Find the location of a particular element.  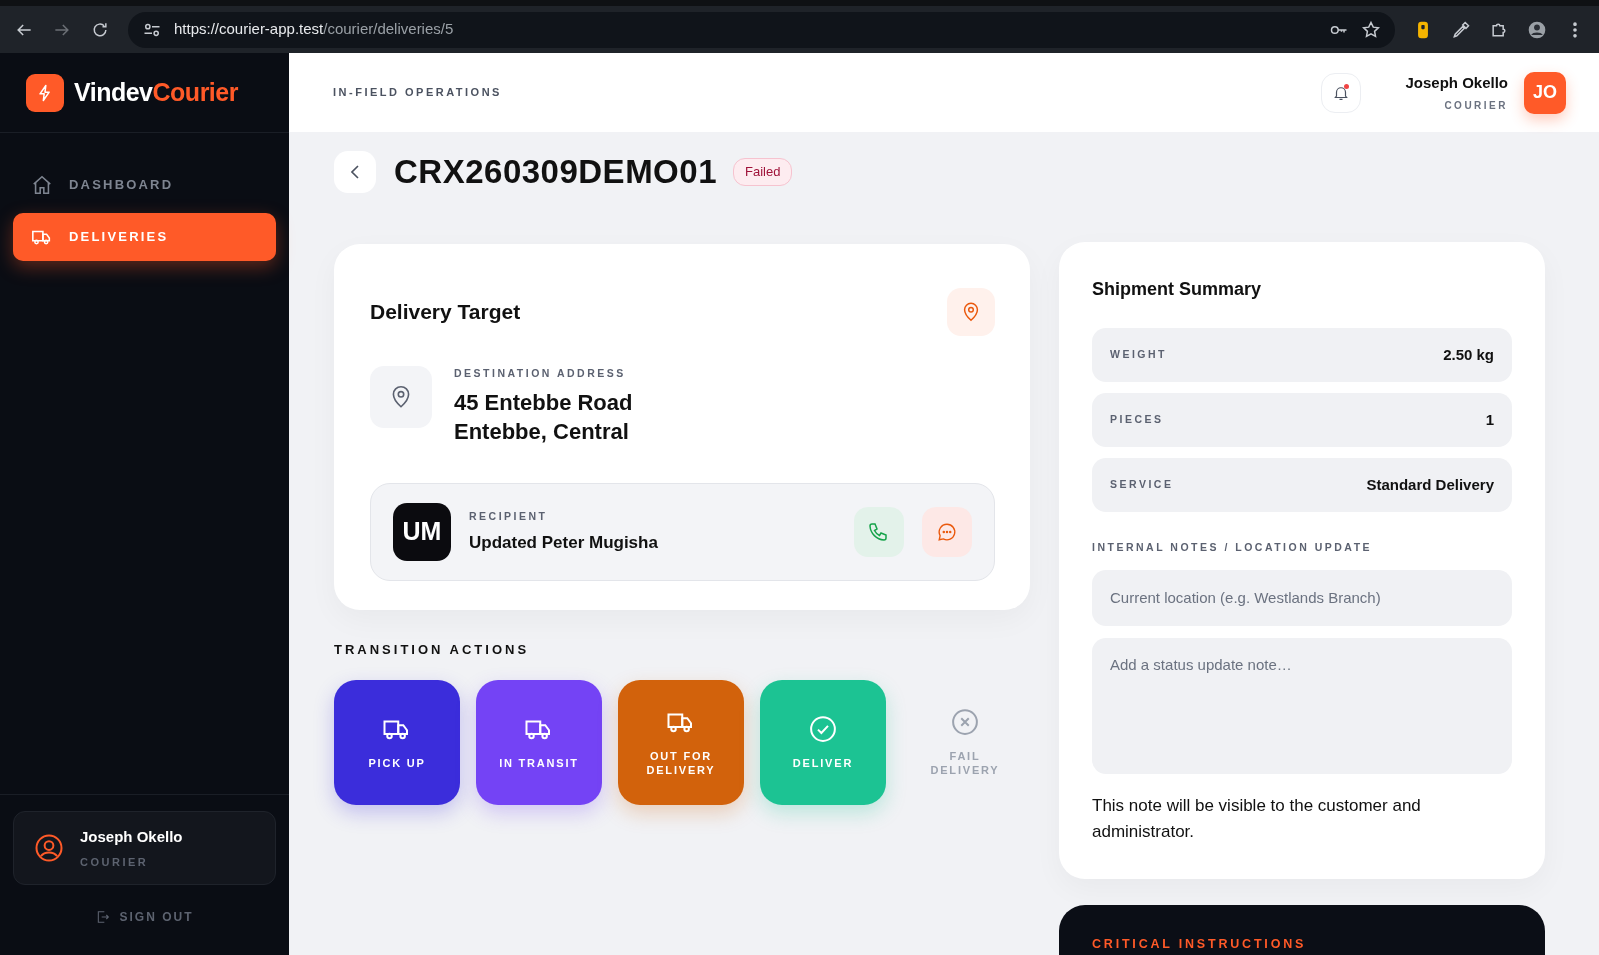

brand-name: VindevCourier is located at coordinates (156, 92).